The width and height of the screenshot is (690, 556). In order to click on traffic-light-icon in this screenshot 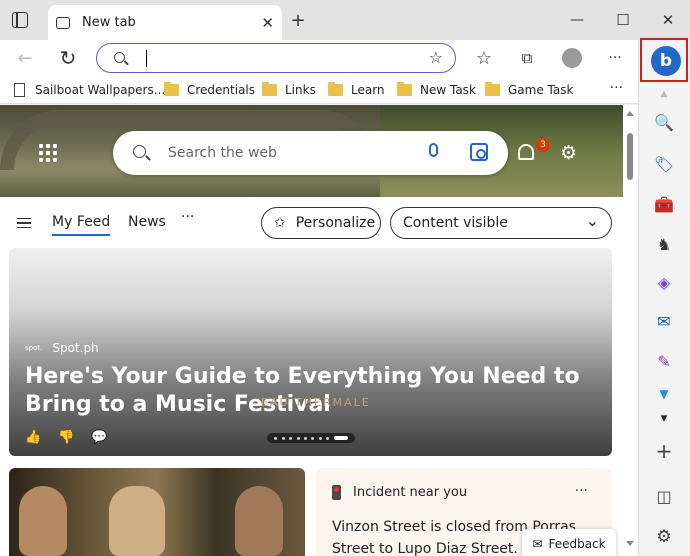, I will do `click(336, 492)`.